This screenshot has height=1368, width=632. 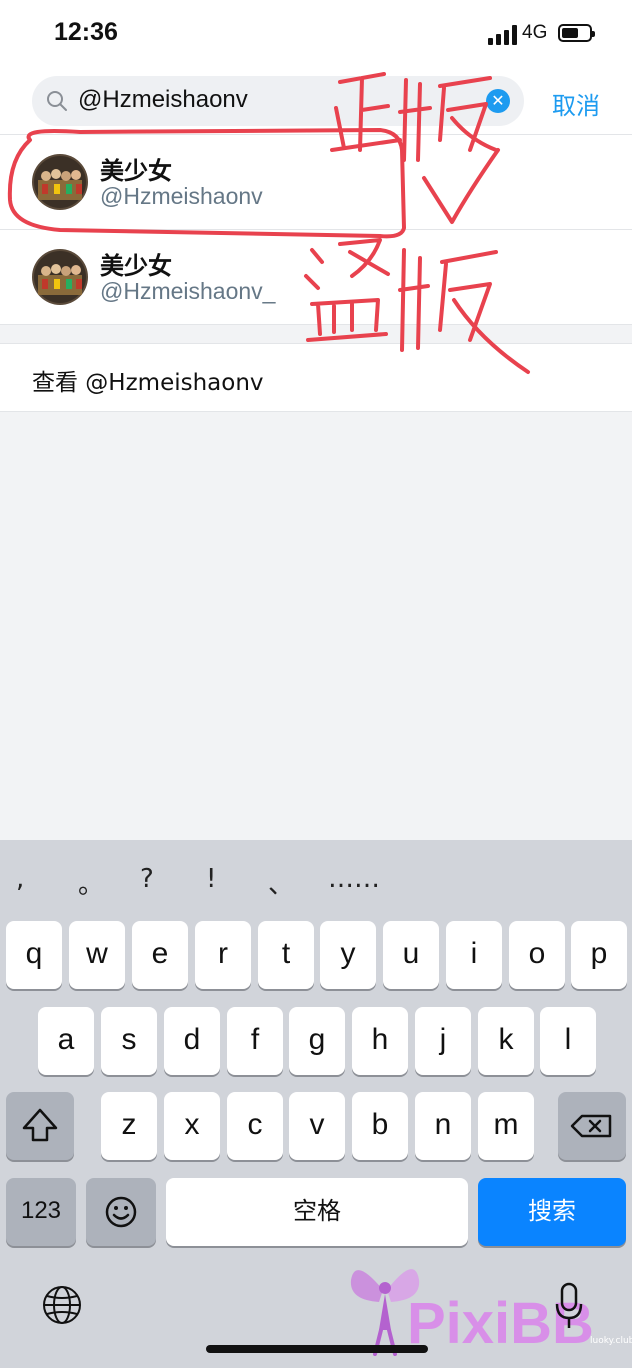 What do you see at coordinates (474, 955) in the screenshot?
I see `key-i: i` at bounding box center [474, 955].